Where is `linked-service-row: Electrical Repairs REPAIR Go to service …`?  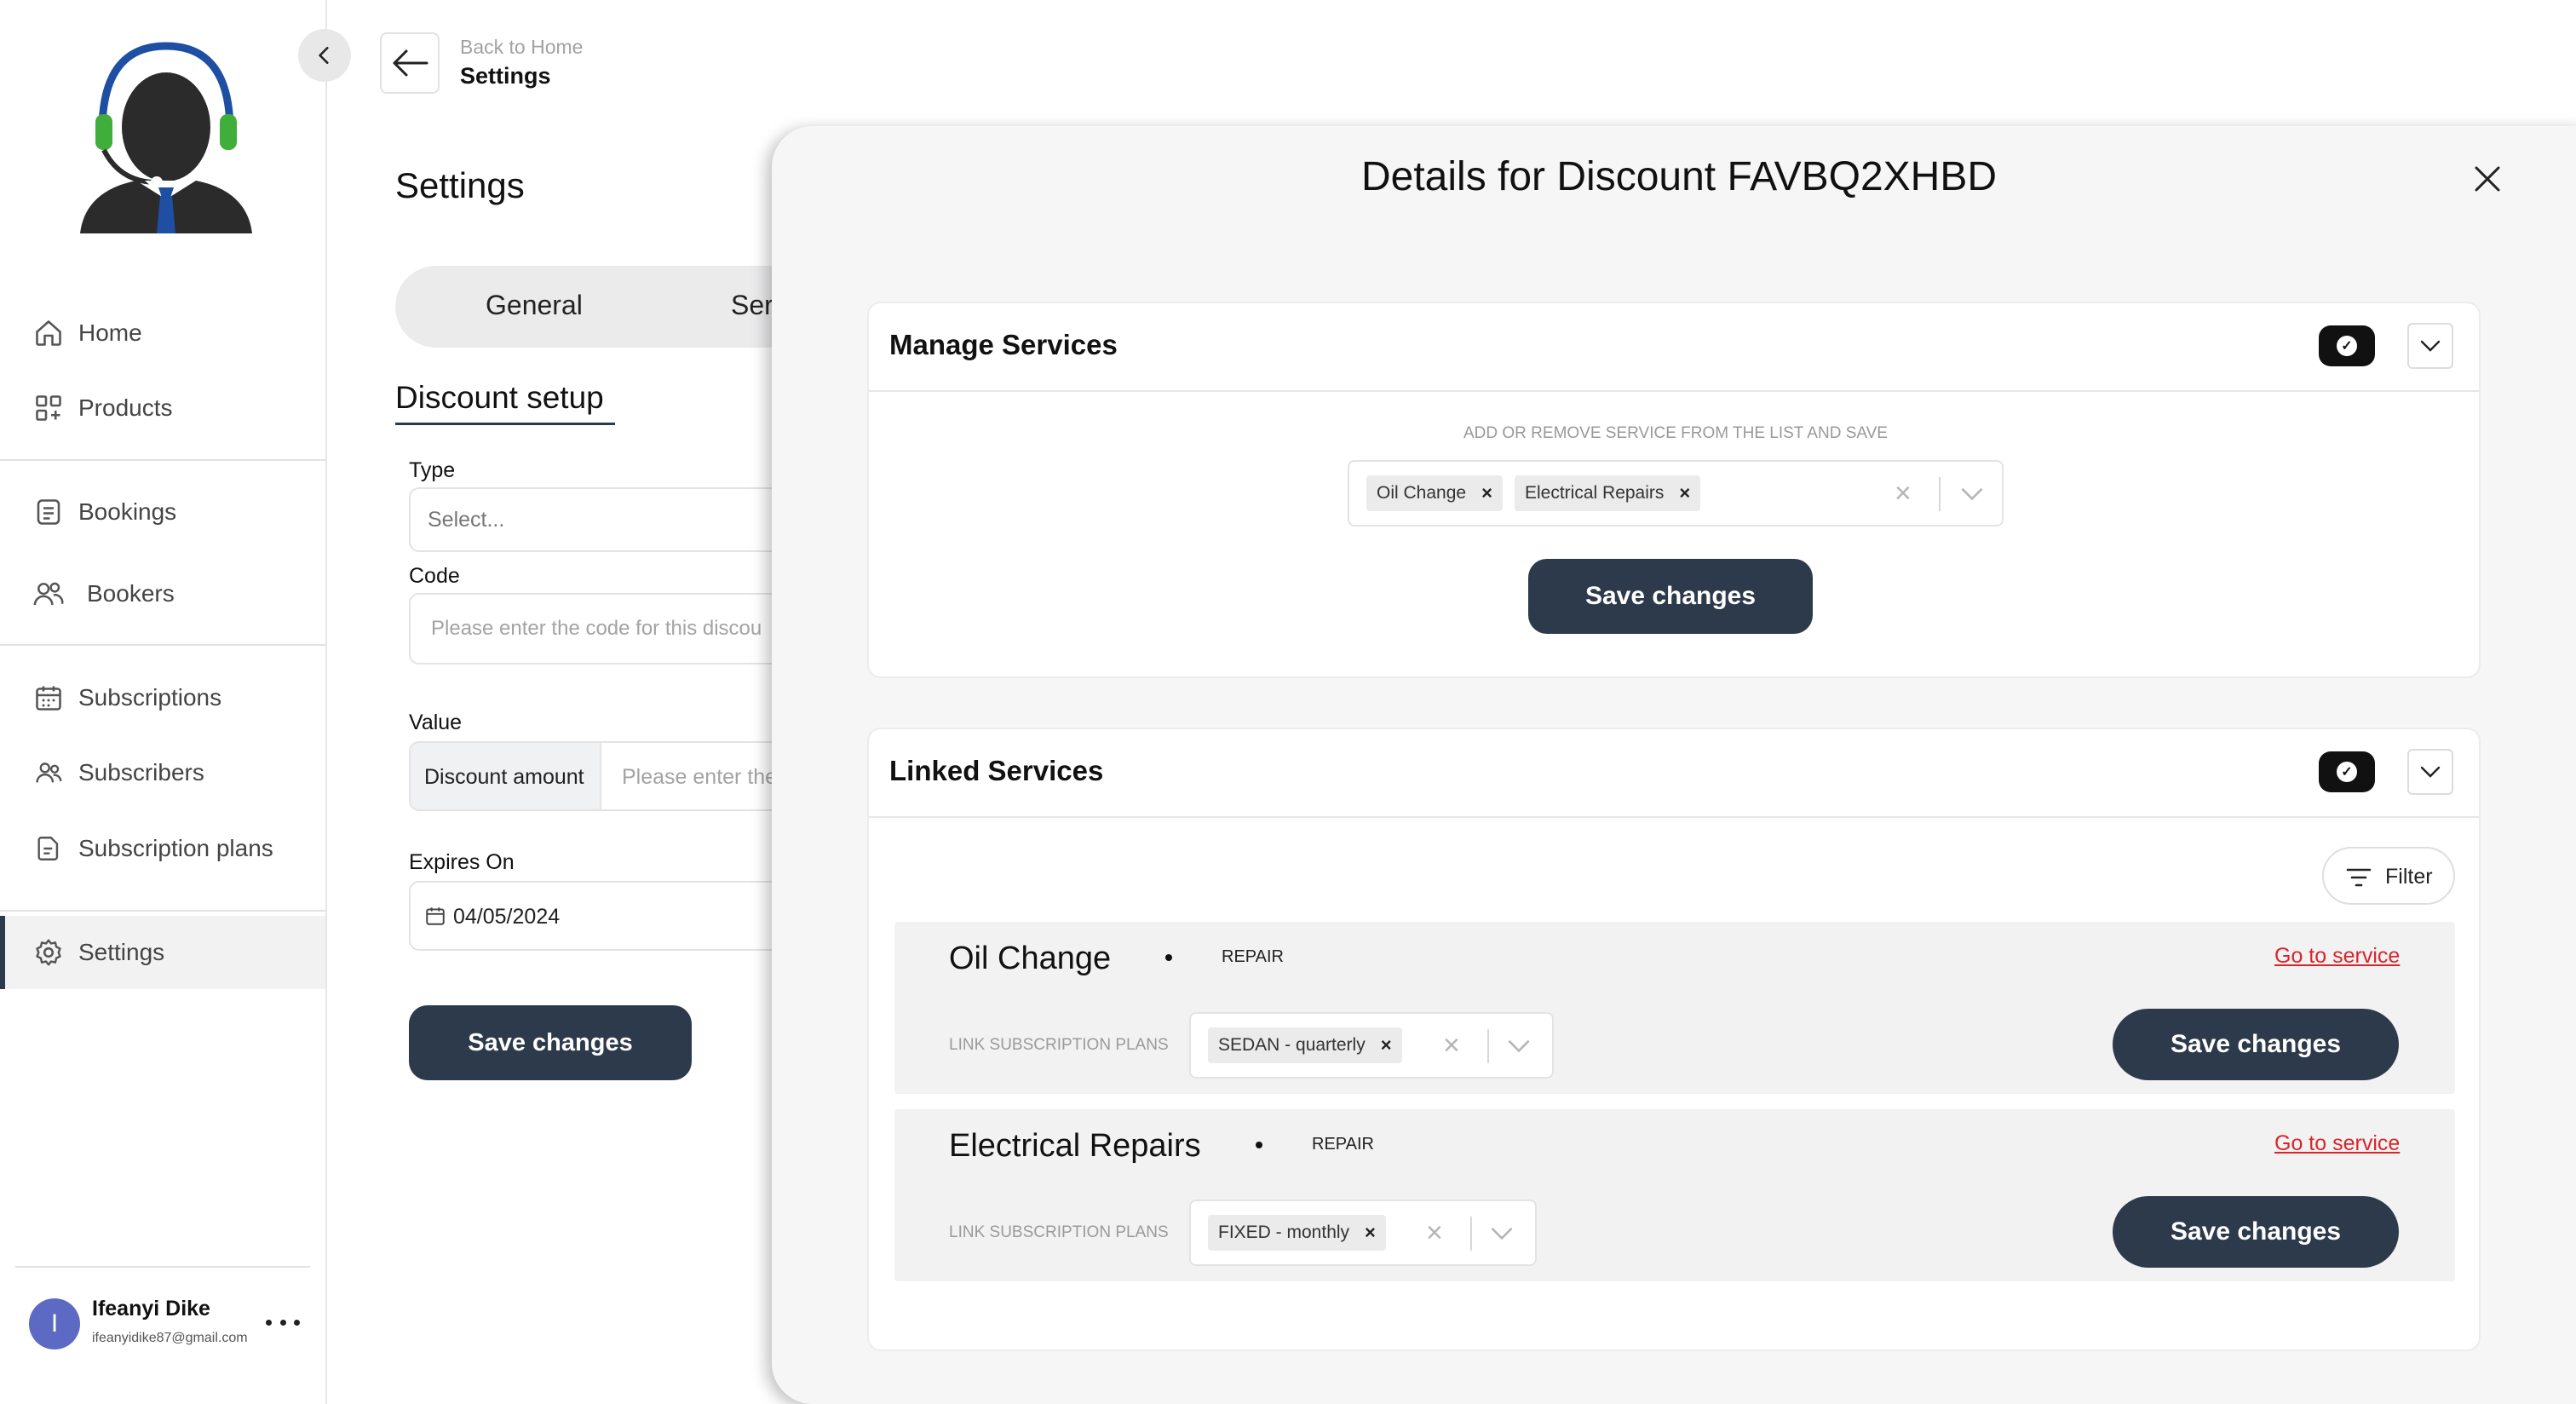
linked-service-row: Electrical Repairs REPAIR Go to service … is located at coordinates (1675, 1195).